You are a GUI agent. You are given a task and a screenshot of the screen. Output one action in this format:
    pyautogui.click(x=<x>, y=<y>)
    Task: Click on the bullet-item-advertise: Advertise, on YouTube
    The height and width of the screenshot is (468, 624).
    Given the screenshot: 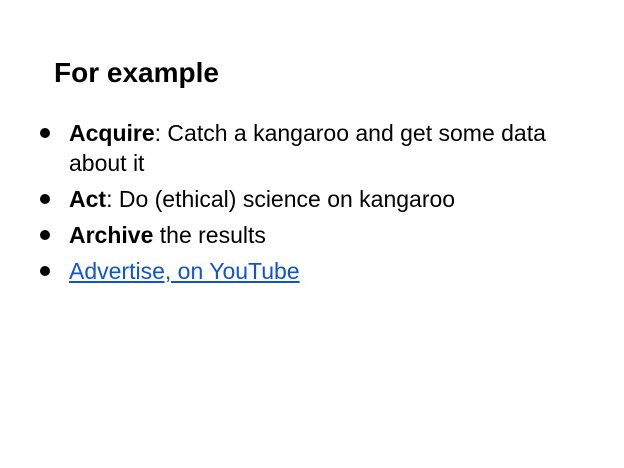 What is the action you would take?
    pyautogui.click(x=310, y=271)
    